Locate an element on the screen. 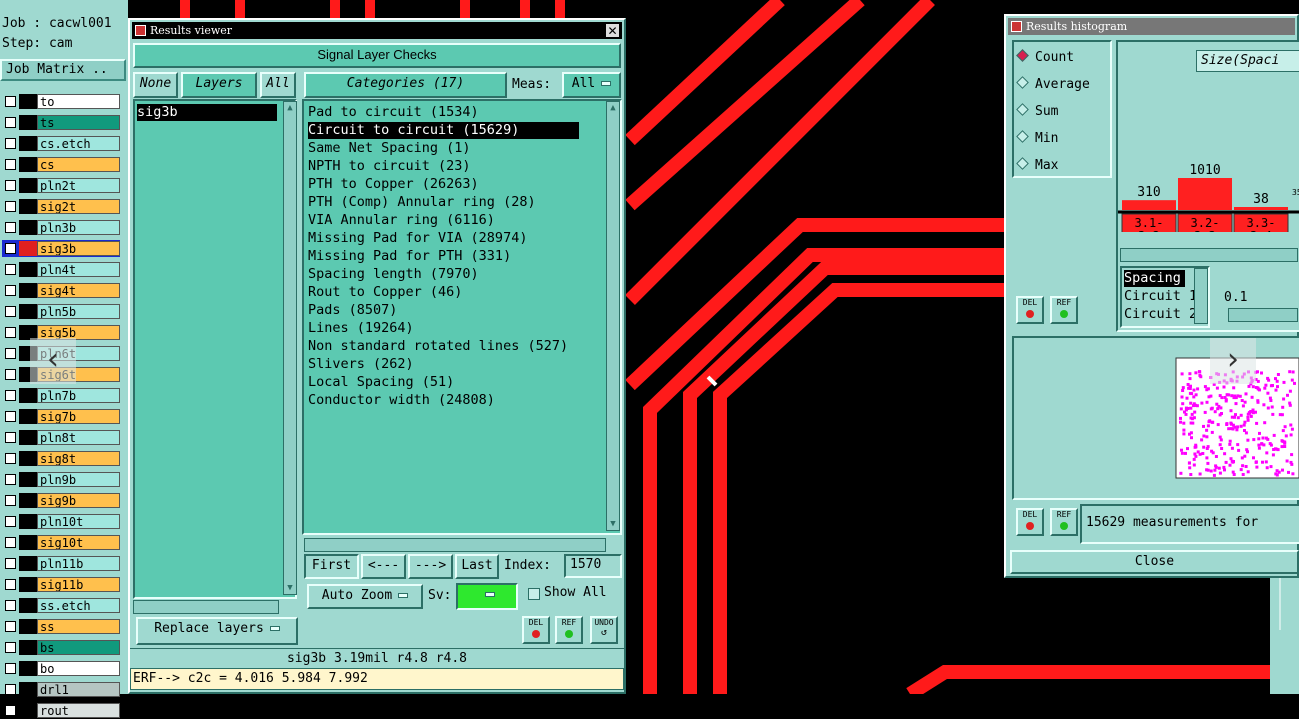 This screenshot has width=1299, height=719. category-item: Circuit to circuit (15629) is located at coordinates (444, 130).